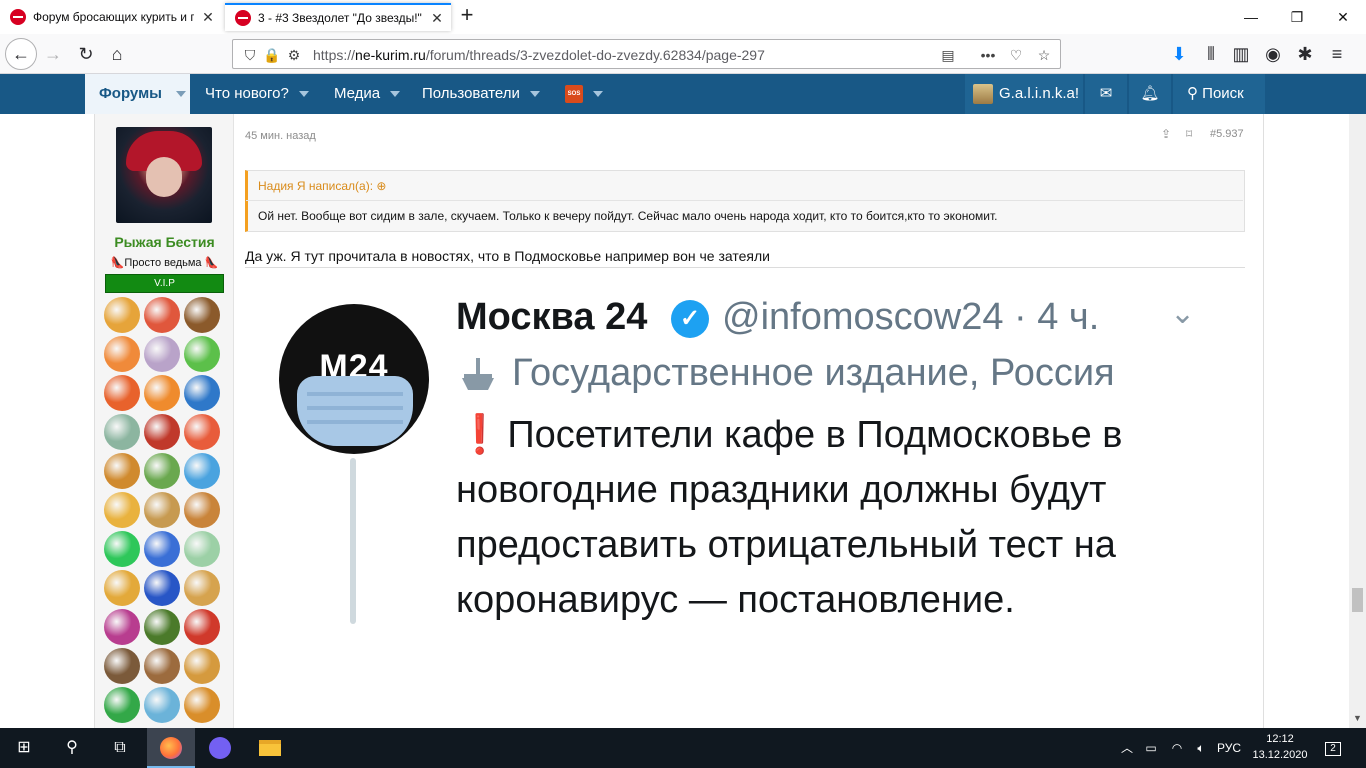  I want to click on file-explorer-icon, so click(270, 748).